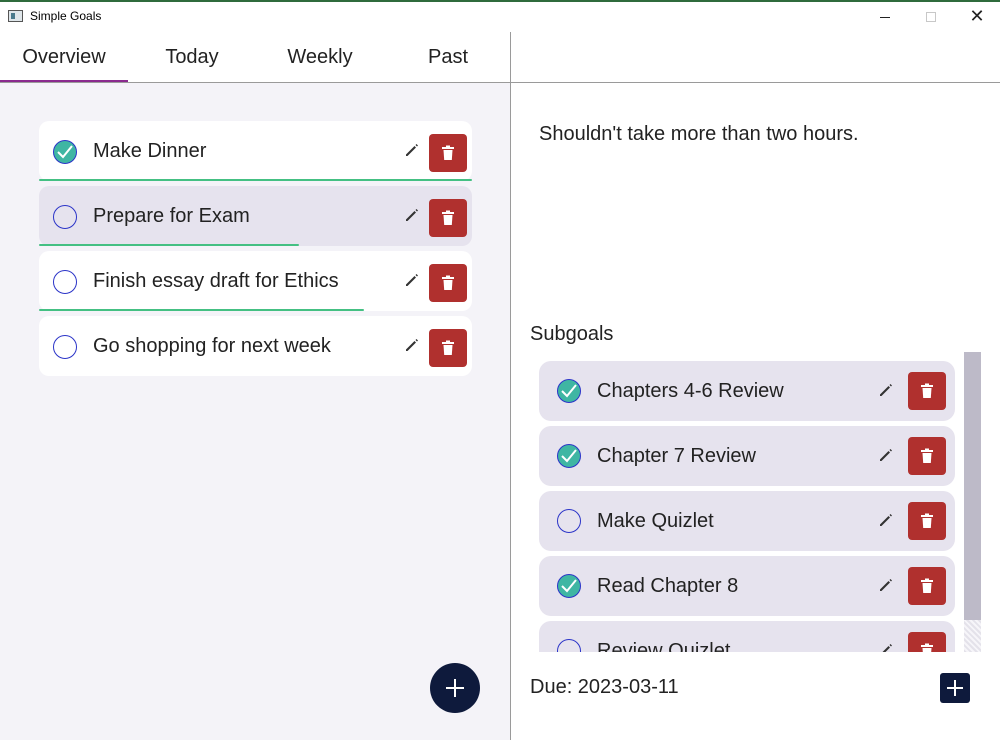 This screenshot has width=1000, height=740. I want to click on close-button: ✕, so click(977, 17).